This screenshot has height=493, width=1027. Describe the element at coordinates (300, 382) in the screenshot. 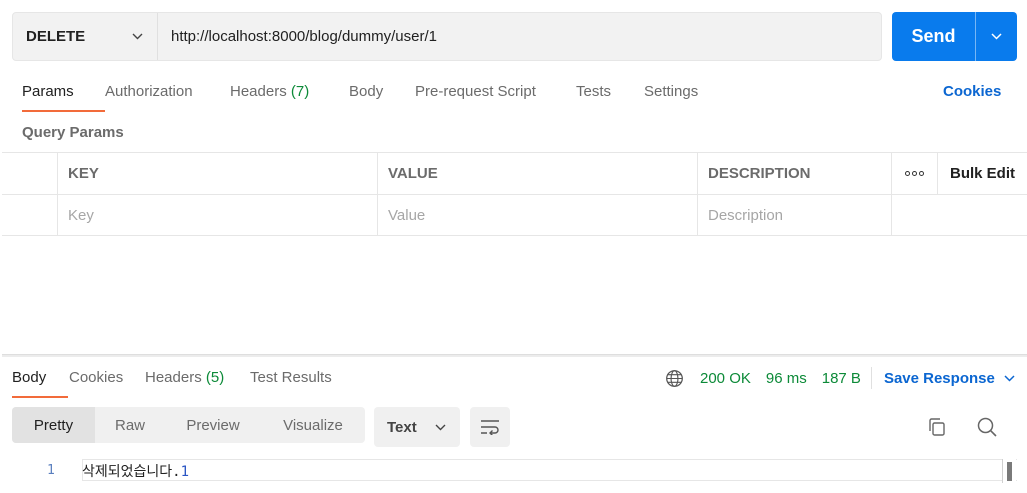

I see `tab-test-results: Test Results` at that location.